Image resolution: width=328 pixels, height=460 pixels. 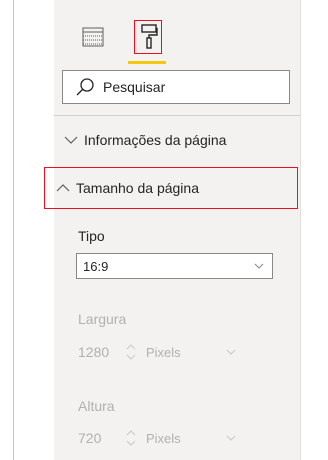 I want to click on section-page-size: Tamanho da página, so click(x=171, y=188).